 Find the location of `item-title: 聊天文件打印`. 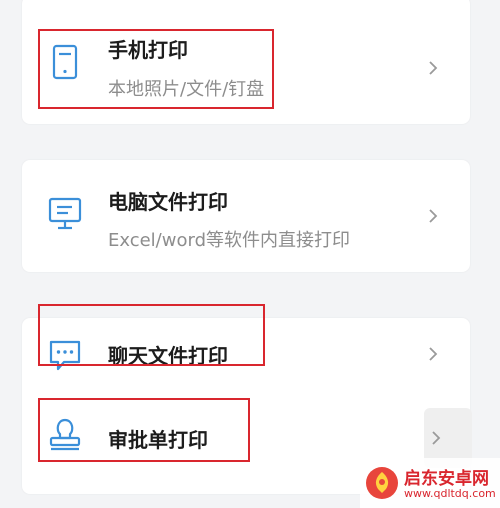

item-title: 聊天文件打印 is located at coordinates (168, 356).